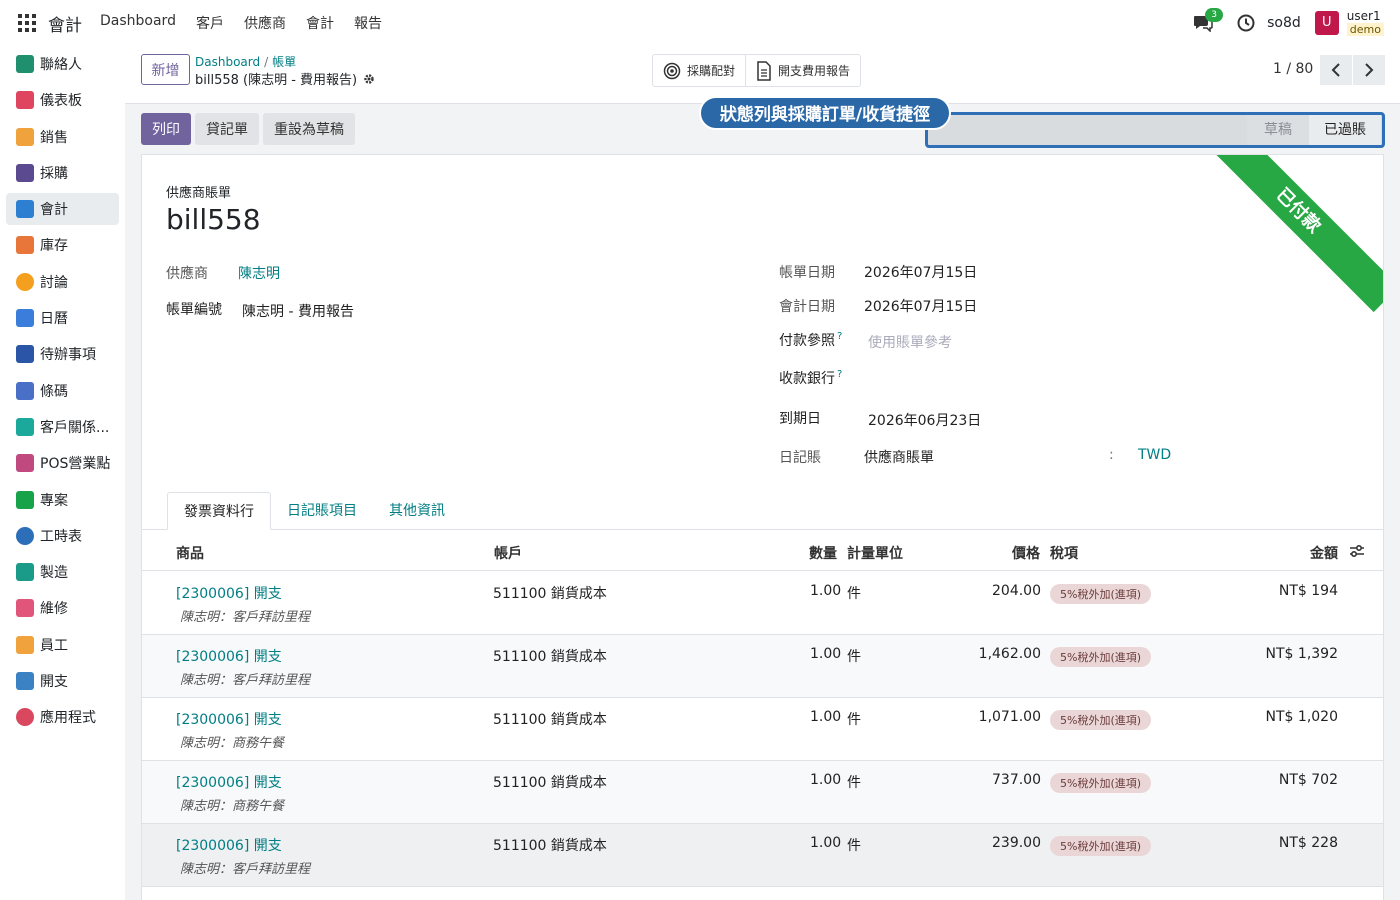 The image size is (1400, 900). What do you see at coordinates (62, 500) in the screenshot?
I see `sidebar-item-project: 專案` at bounding box center [62, 500].